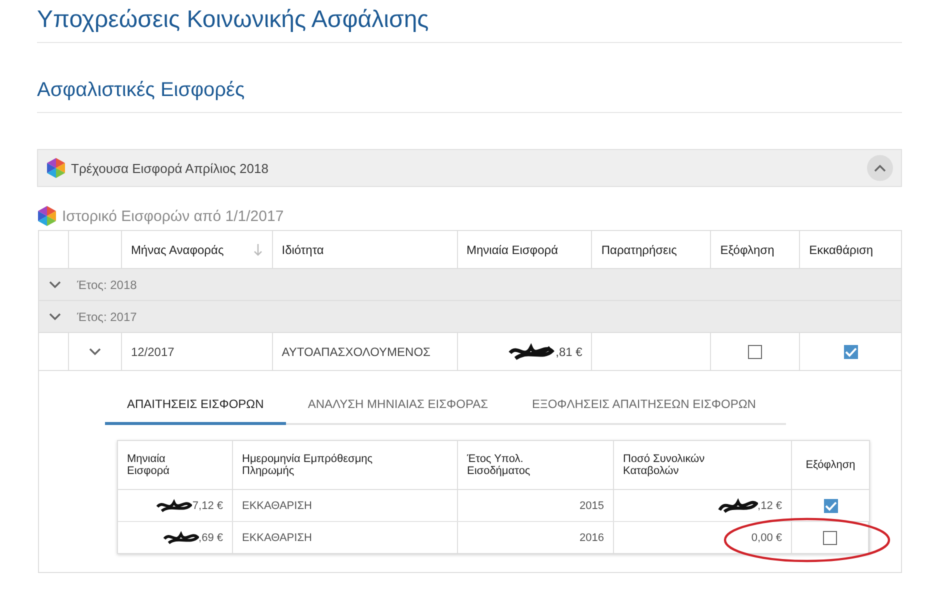 The width and height of the screenshot is (932, 609). Describe the element at coordinates (569, 351) in the screenshot. I see `table-cell: ,81 €` at that location.